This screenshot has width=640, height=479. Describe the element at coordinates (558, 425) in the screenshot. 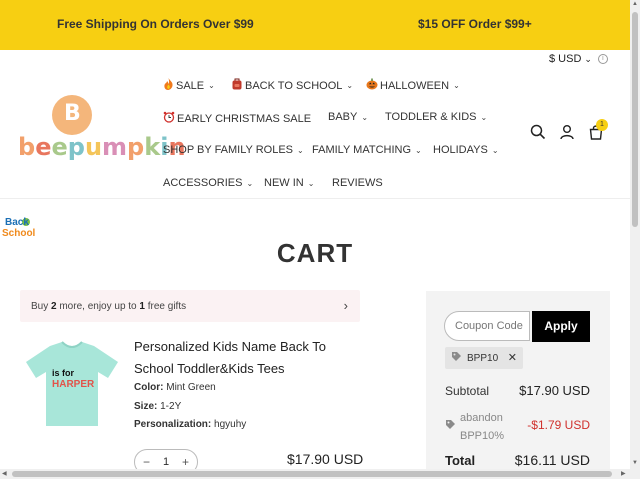

I see `discount-value: -$1.79 USD` at that location.